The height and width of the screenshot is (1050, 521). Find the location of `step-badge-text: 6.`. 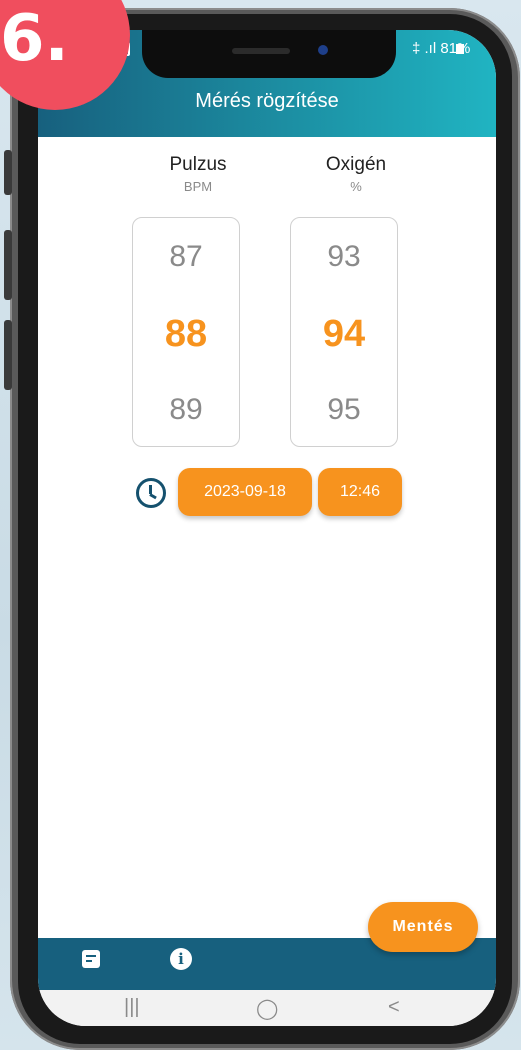

step-badge-text: 6. is located at coordinates (34, 39).